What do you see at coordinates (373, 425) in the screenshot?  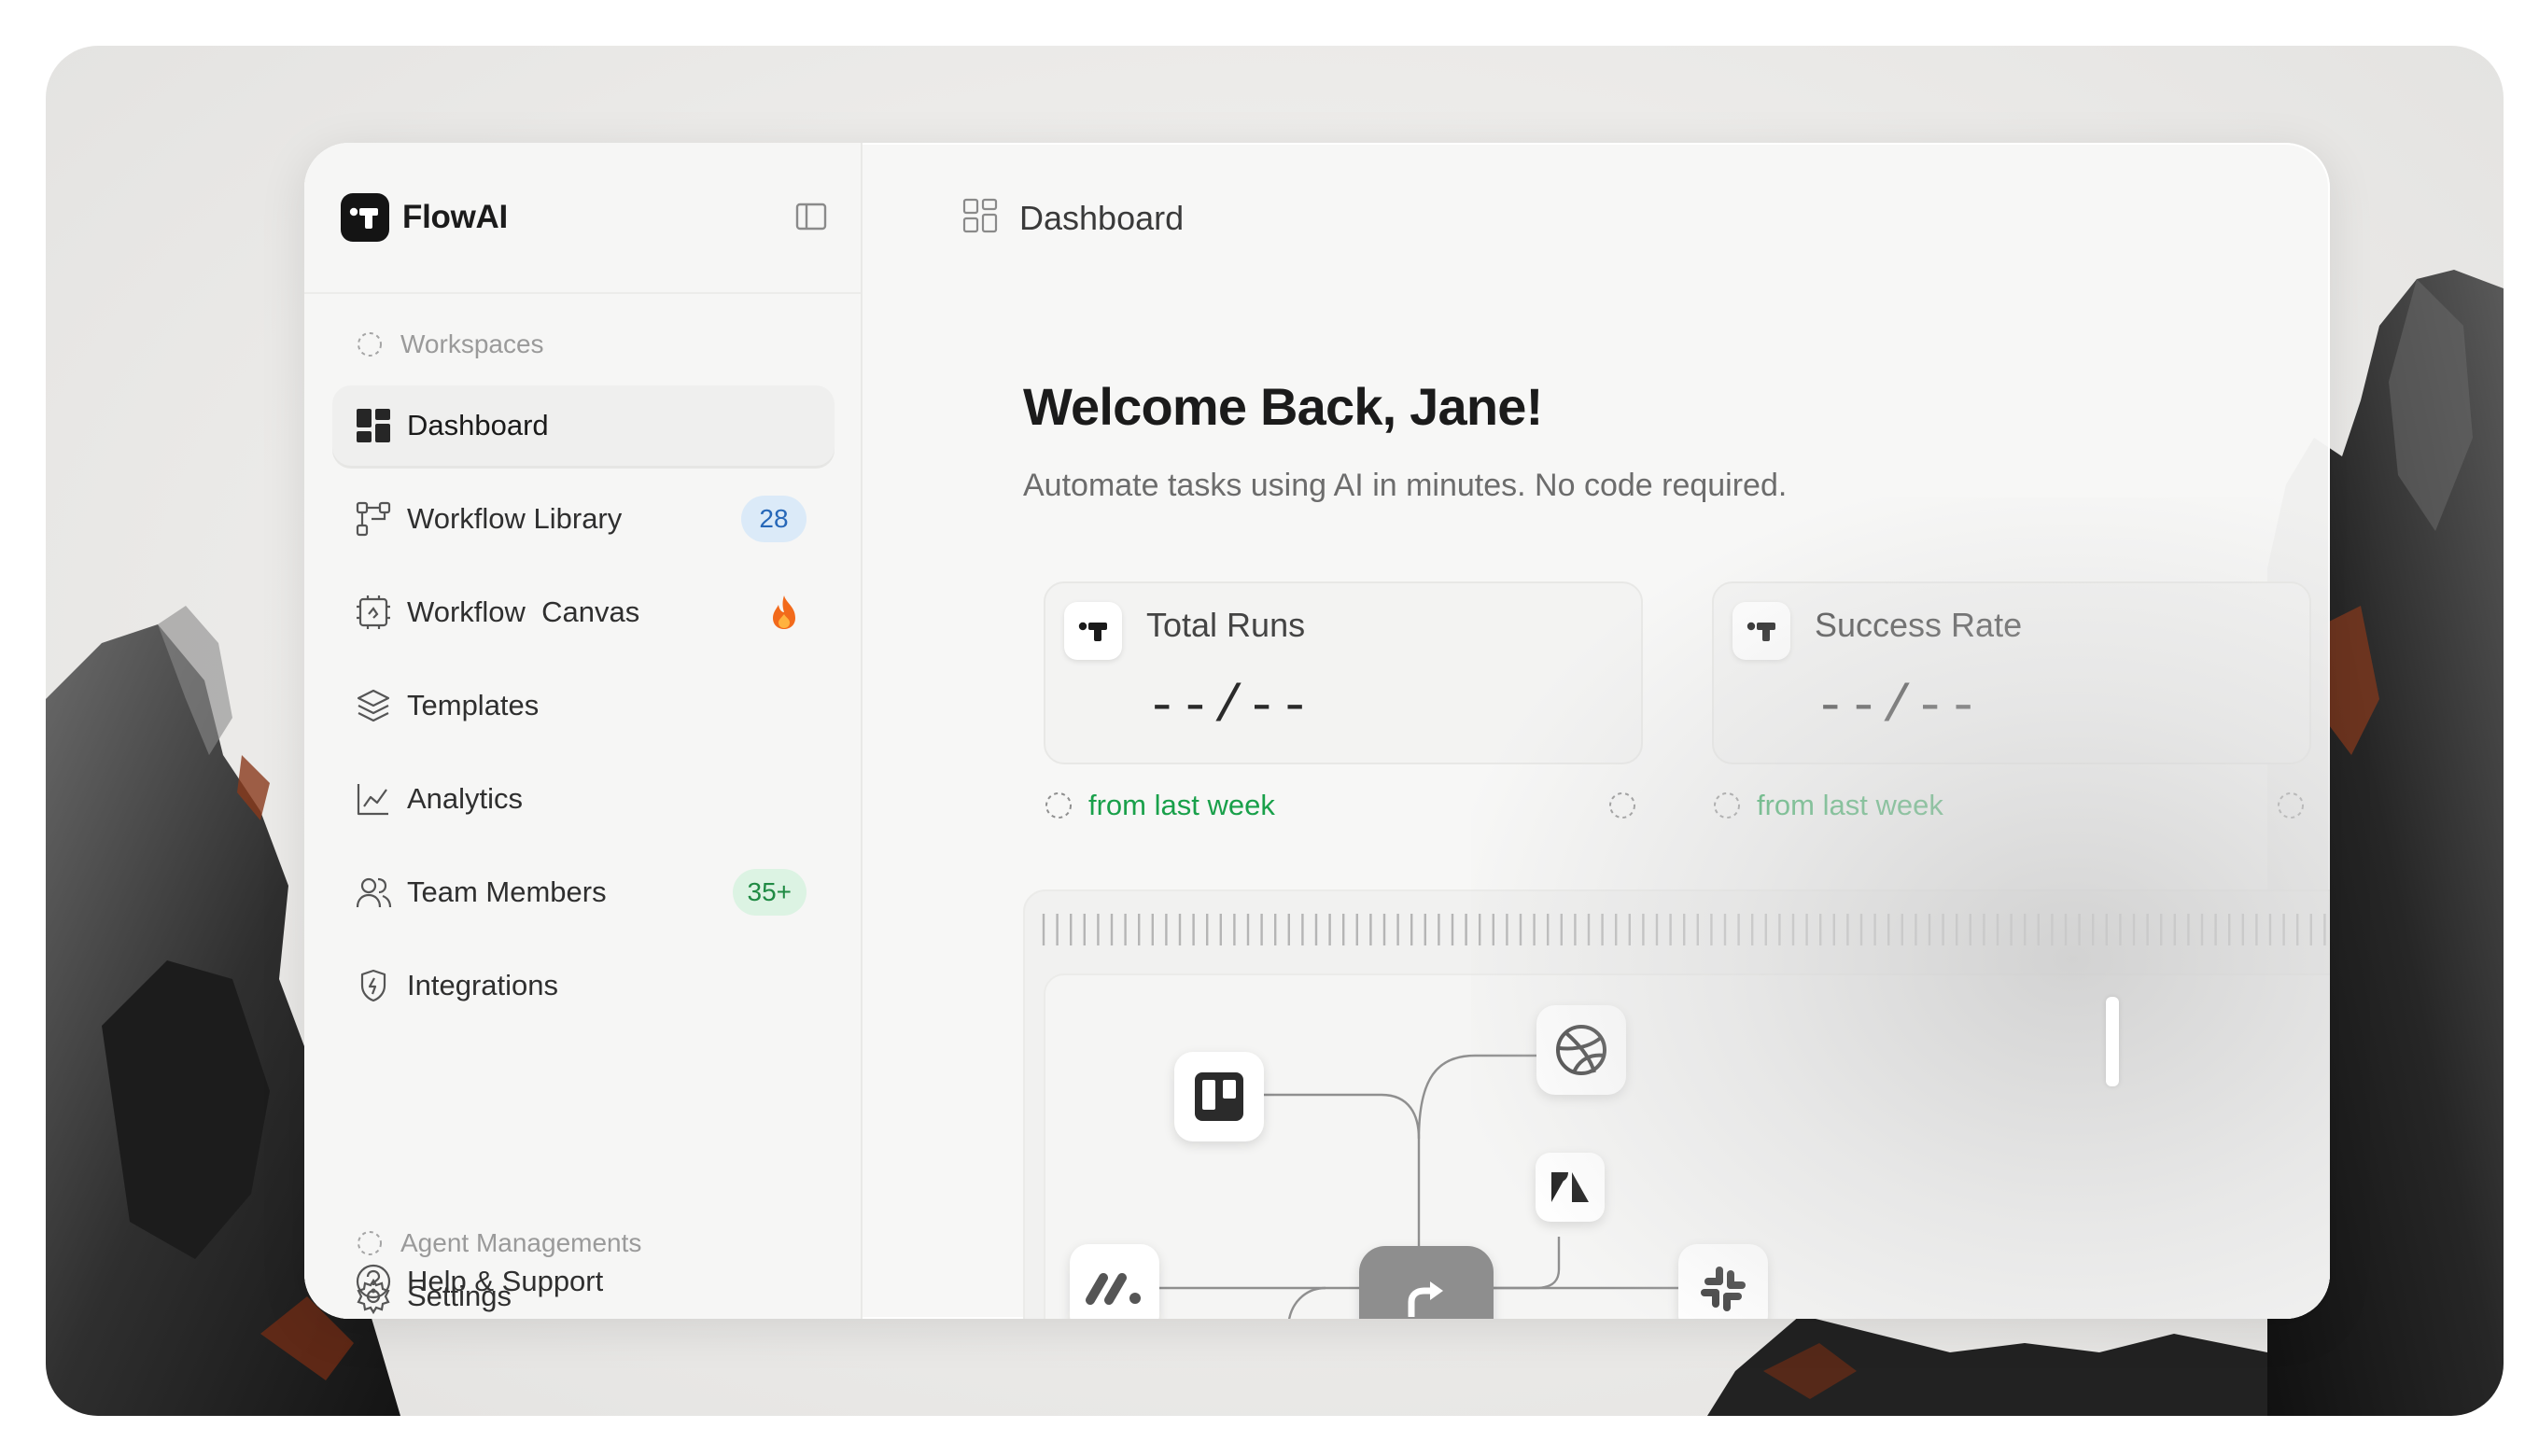 I see `dashboard-grid-icon` at bounding box center [373, 425].